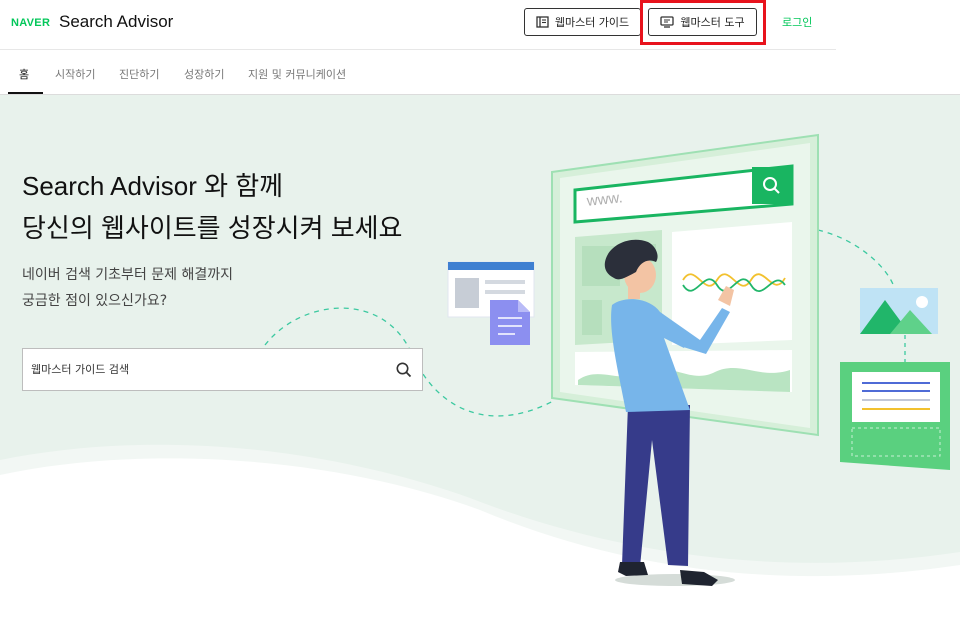  What do you see at coordinates (95, 301) in the screenshot?
I see `hero-subtext-line2: 궁금한 점이 있으신가요?` at bounding box center [95, 301].